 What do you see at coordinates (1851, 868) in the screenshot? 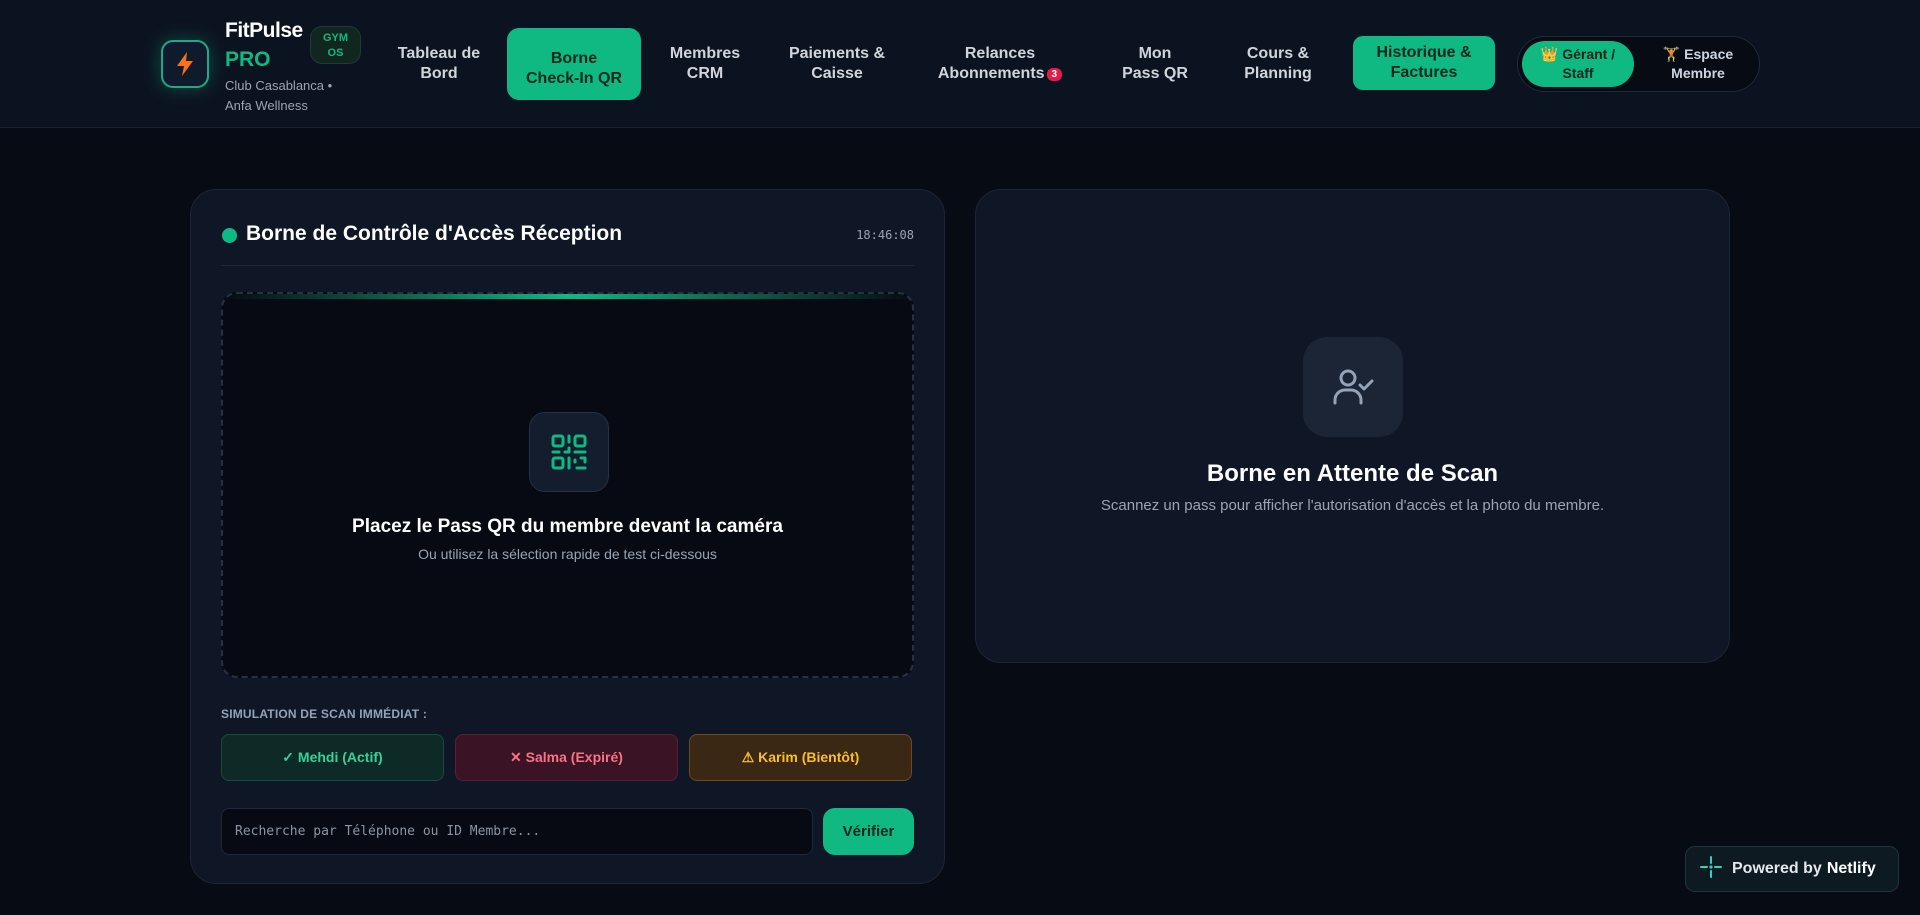
I see `powered-by-brand: Netlify` at bounding box center [1851, 868].